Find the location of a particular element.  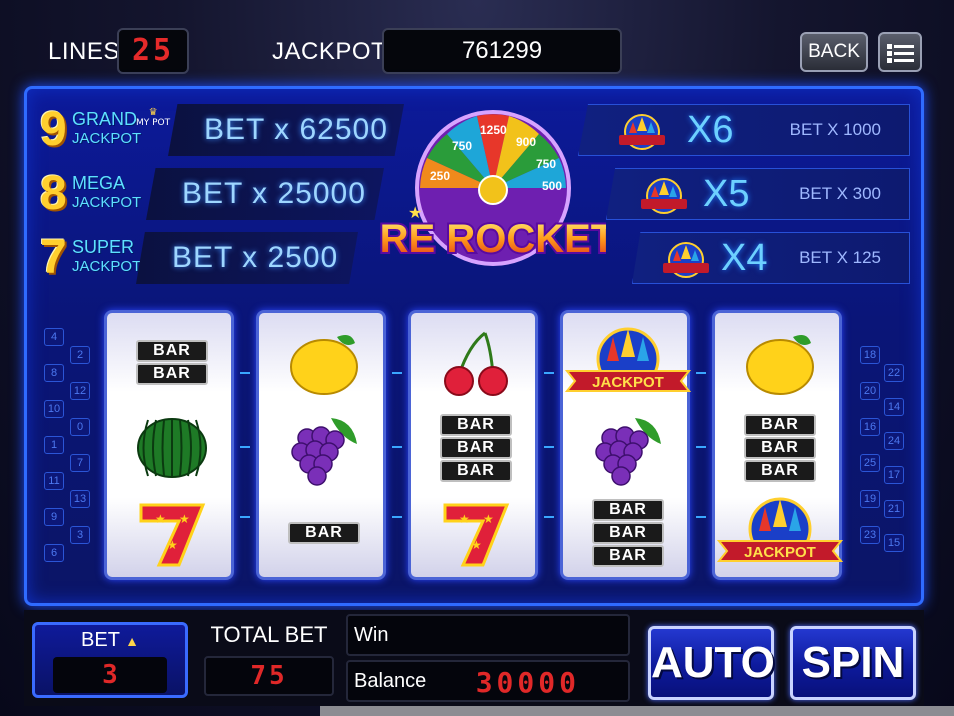

jackpot-title-text: MEGA is located at coordinates (99, 183).